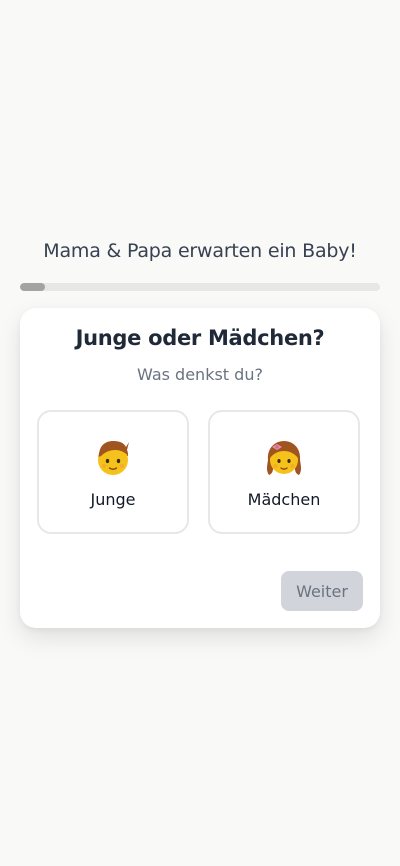 This screenshot has height=866, width=400. Describe the element at coordinates (113, 499) in the screenshot. I see `option-boy-label: Junge` at that location.